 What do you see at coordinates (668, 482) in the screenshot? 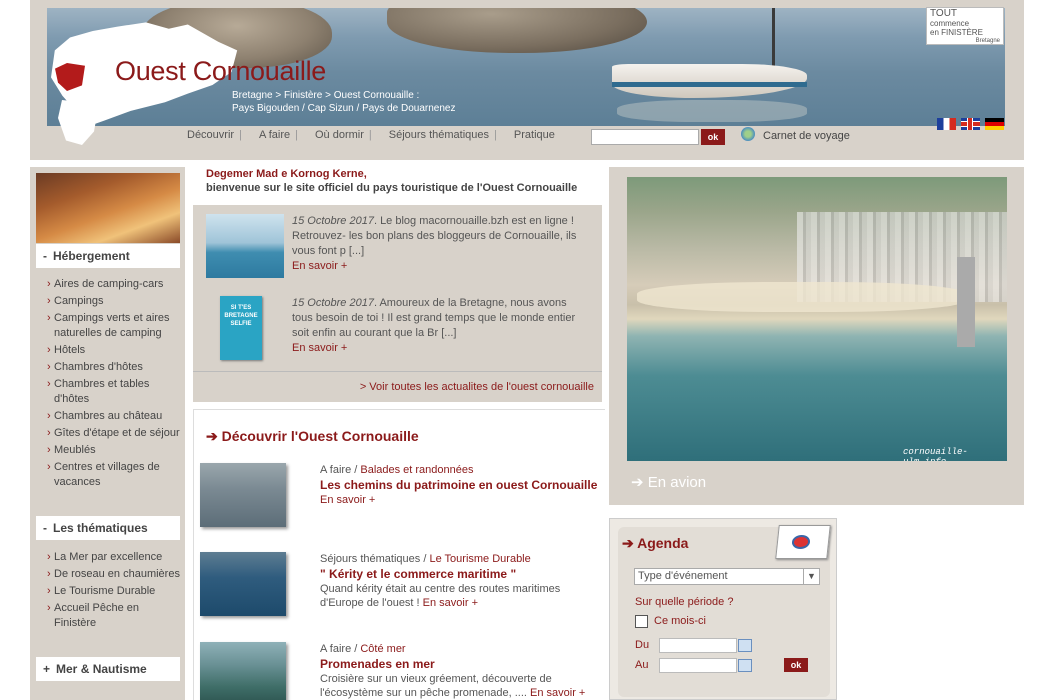
I see `photo-caption-link: ➔ En avion` at bounding box center [668, 482].